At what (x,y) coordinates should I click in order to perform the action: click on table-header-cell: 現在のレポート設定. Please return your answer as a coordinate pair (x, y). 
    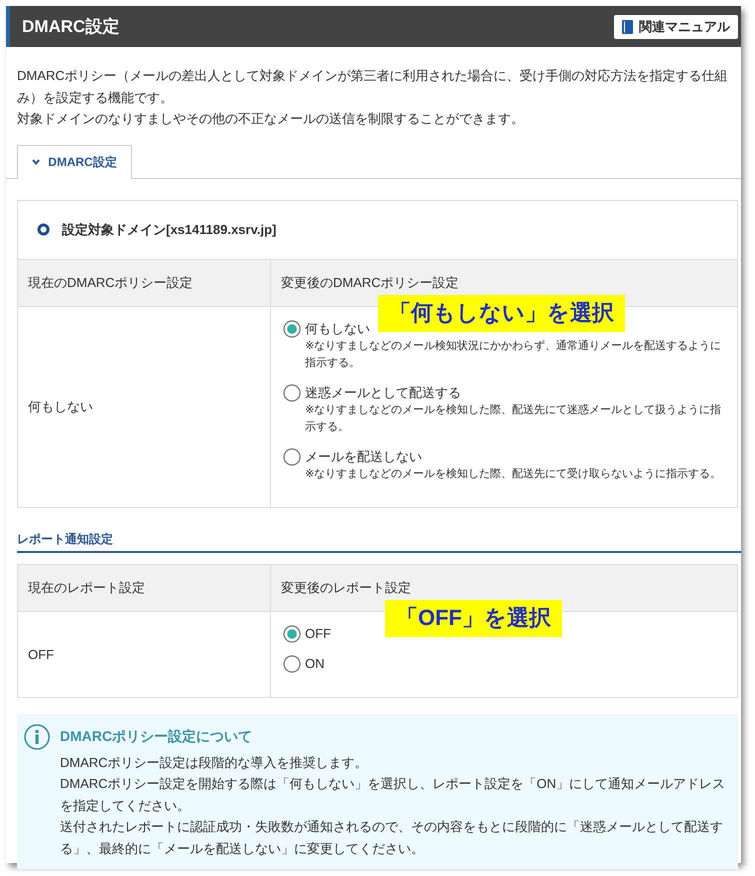
    Looking at the image, I should click on (144, 587).